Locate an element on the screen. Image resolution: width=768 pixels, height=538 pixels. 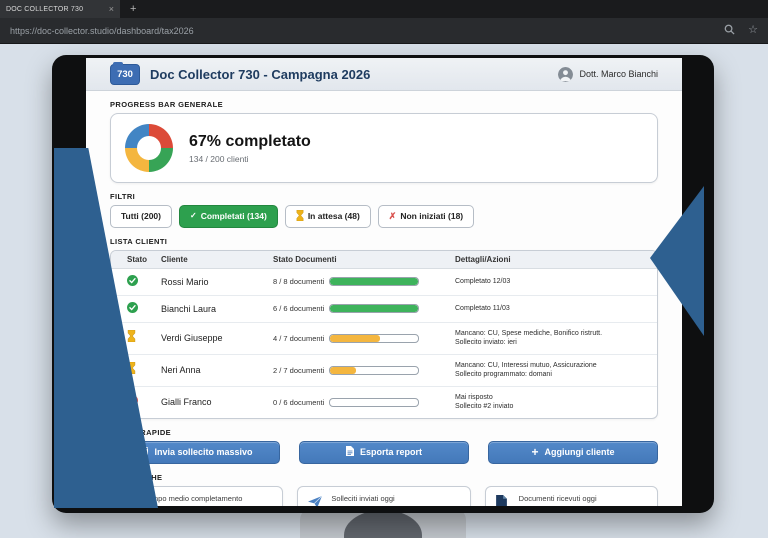
docs-count: 6 / 6 documenti is located at coordinates (299, 308).